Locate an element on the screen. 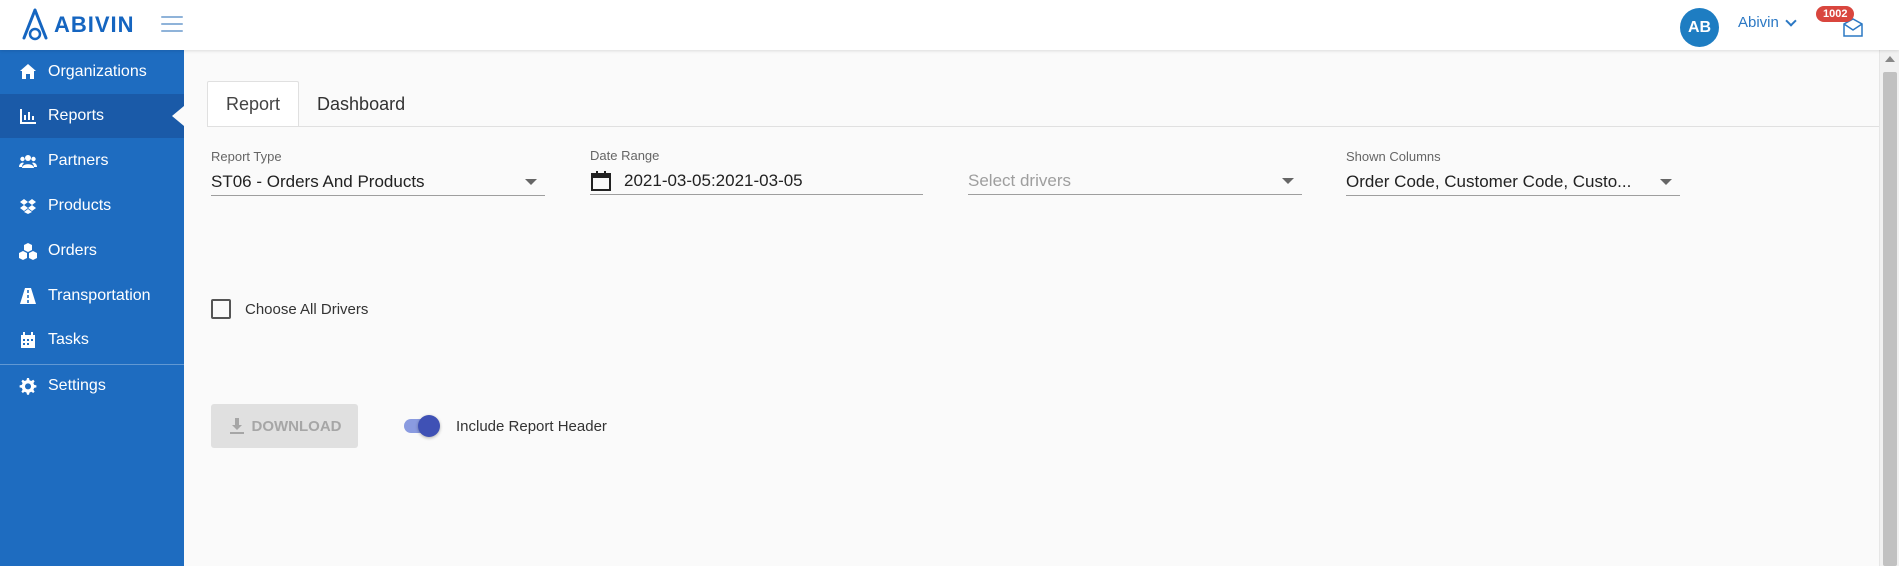 This screenshot has width=1899, height=566. report-type-select: Report Type ST06 - Orders And Products is located at coordinates (378, 172).